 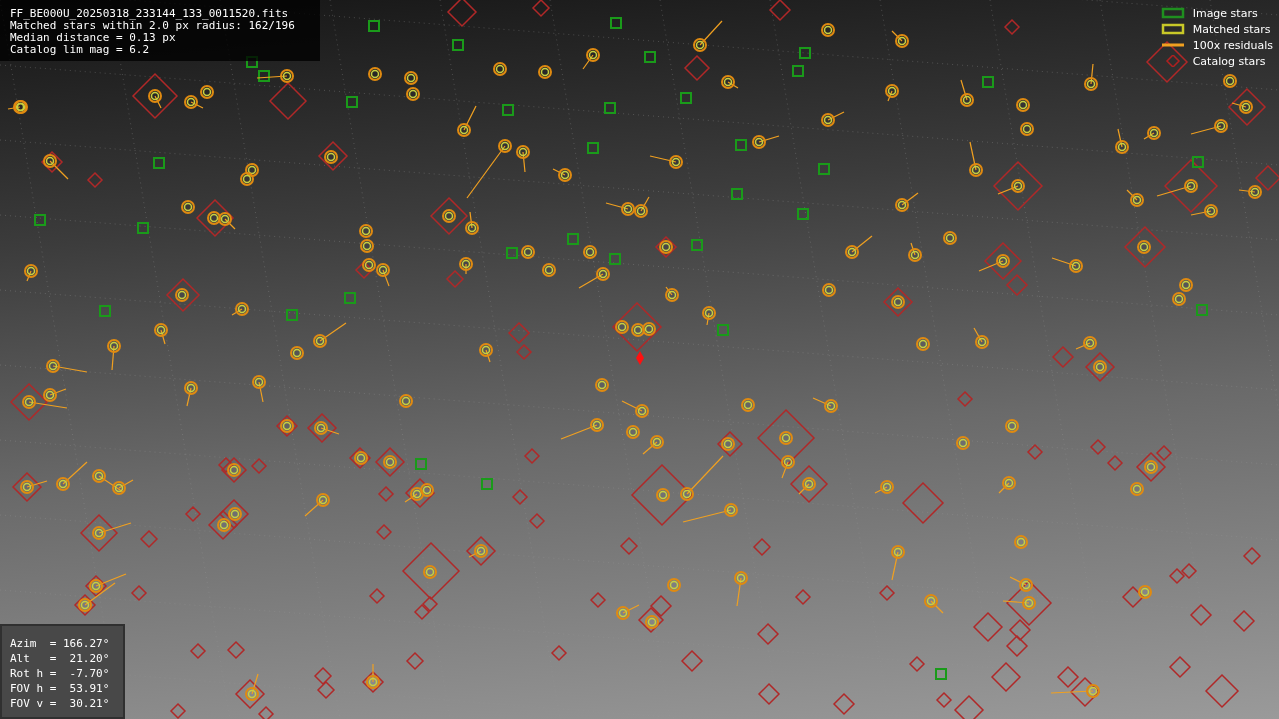 What do you see at coordinates (60, 673) in the screenshot?
I see `pointing-value: Rot h = -7.70°` at bounding box center [60, 673].